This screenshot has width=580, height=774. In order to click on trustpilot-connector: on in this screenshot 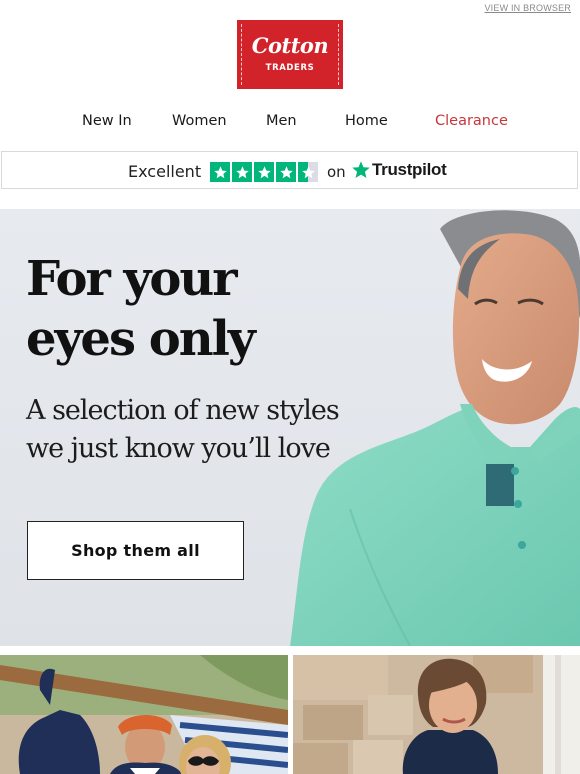, I will do `click(336, 172)`.